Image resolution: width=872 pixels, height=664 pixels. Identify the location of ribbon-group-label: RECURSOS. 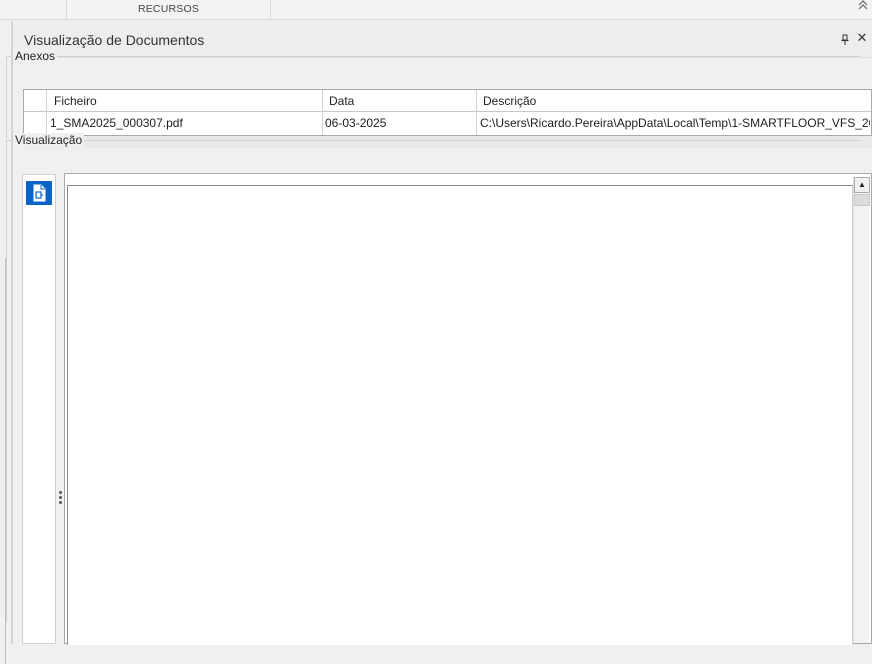
(168, 9).